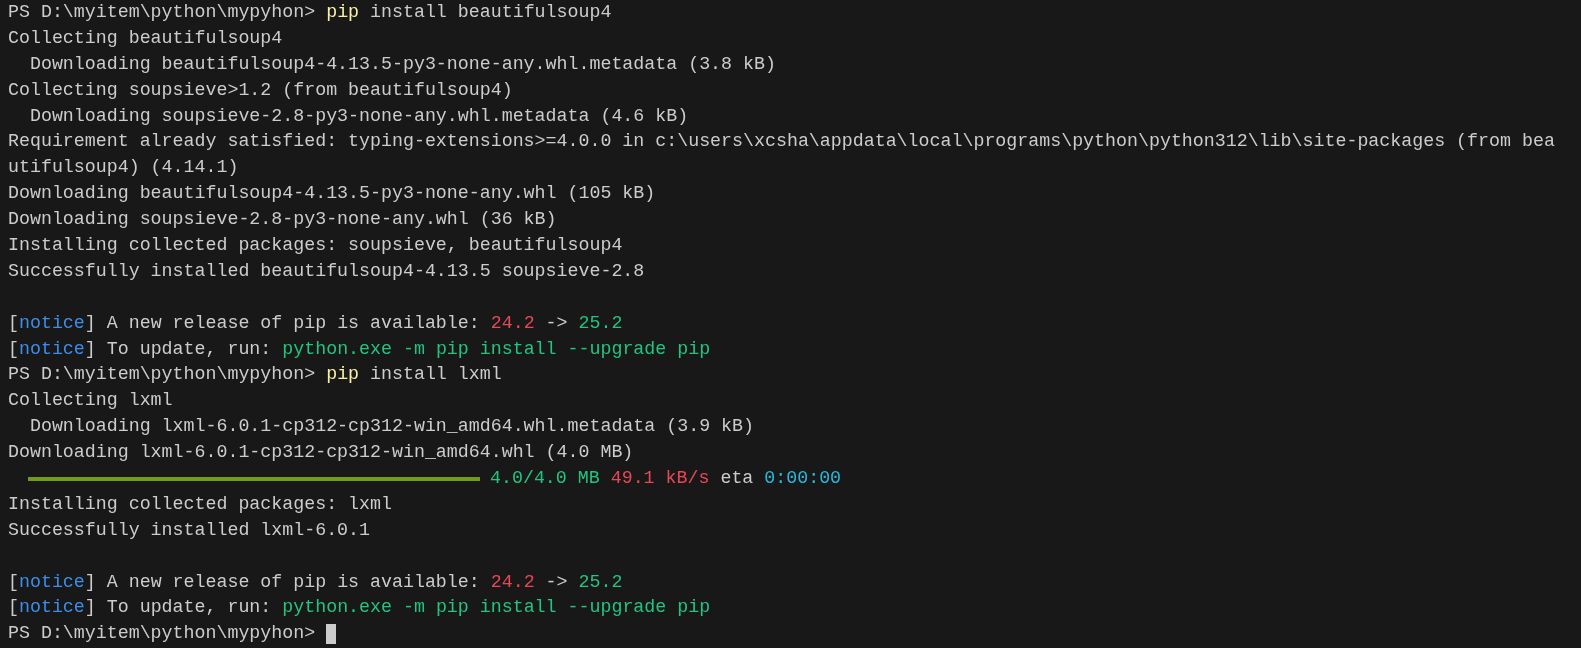  What do you see at coordinates (781, 142) in the screenshot?
I see `terminal-line: Requirement already satisfied: typing-extensions>=4.0.0 in c:\users\xcsha\appdata\local\programs\python\python312\lib\site-packages (from bea` at bounding box center [781, 142].